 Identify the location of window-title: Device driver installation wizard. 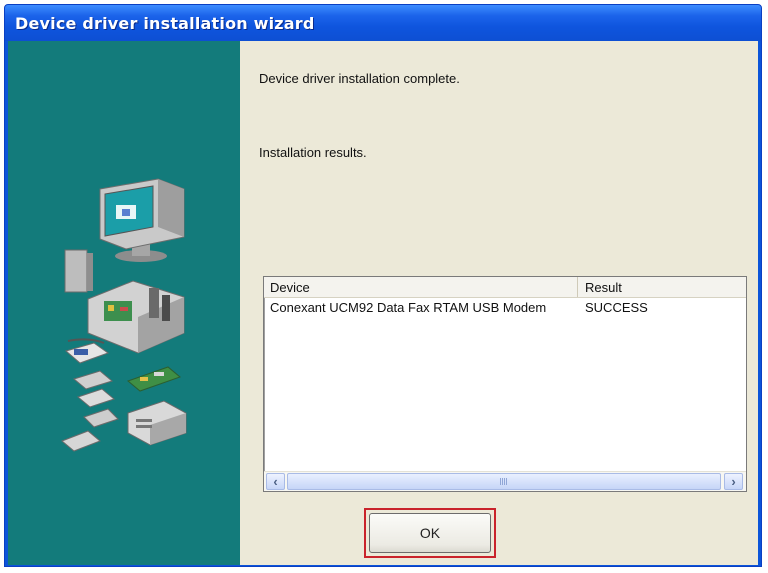
(165, 23).